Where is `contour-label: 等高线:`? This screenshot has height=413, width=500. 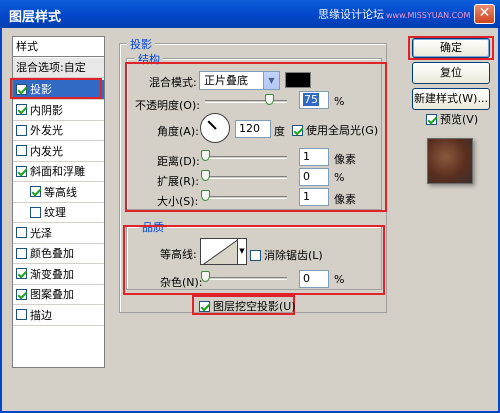
contour-label: 等高线: is located at coordinates (178, 254).